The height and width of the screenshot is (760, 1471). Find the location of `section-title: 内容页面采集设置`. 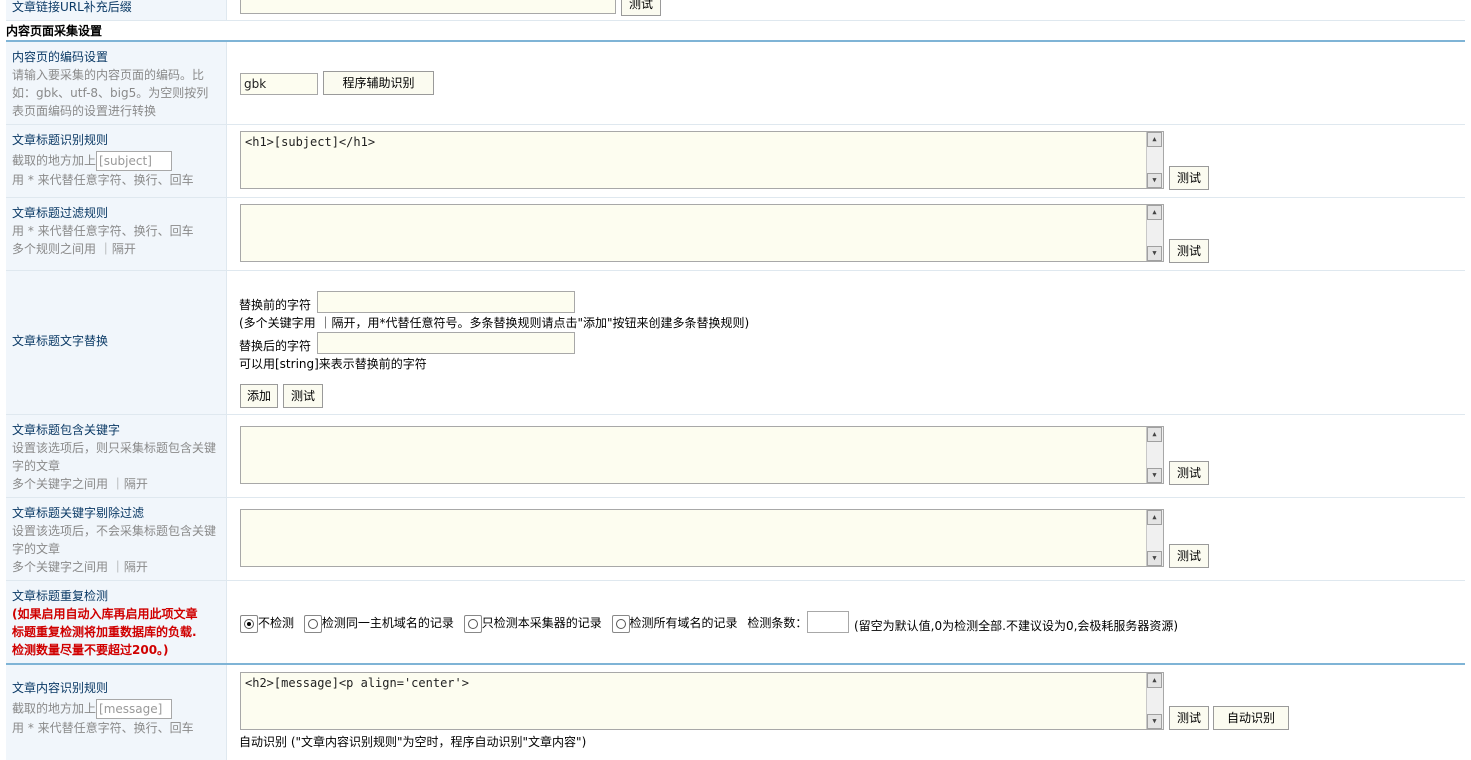

section-title: 内容页面采集设置 is located at coordinates (54, 31).